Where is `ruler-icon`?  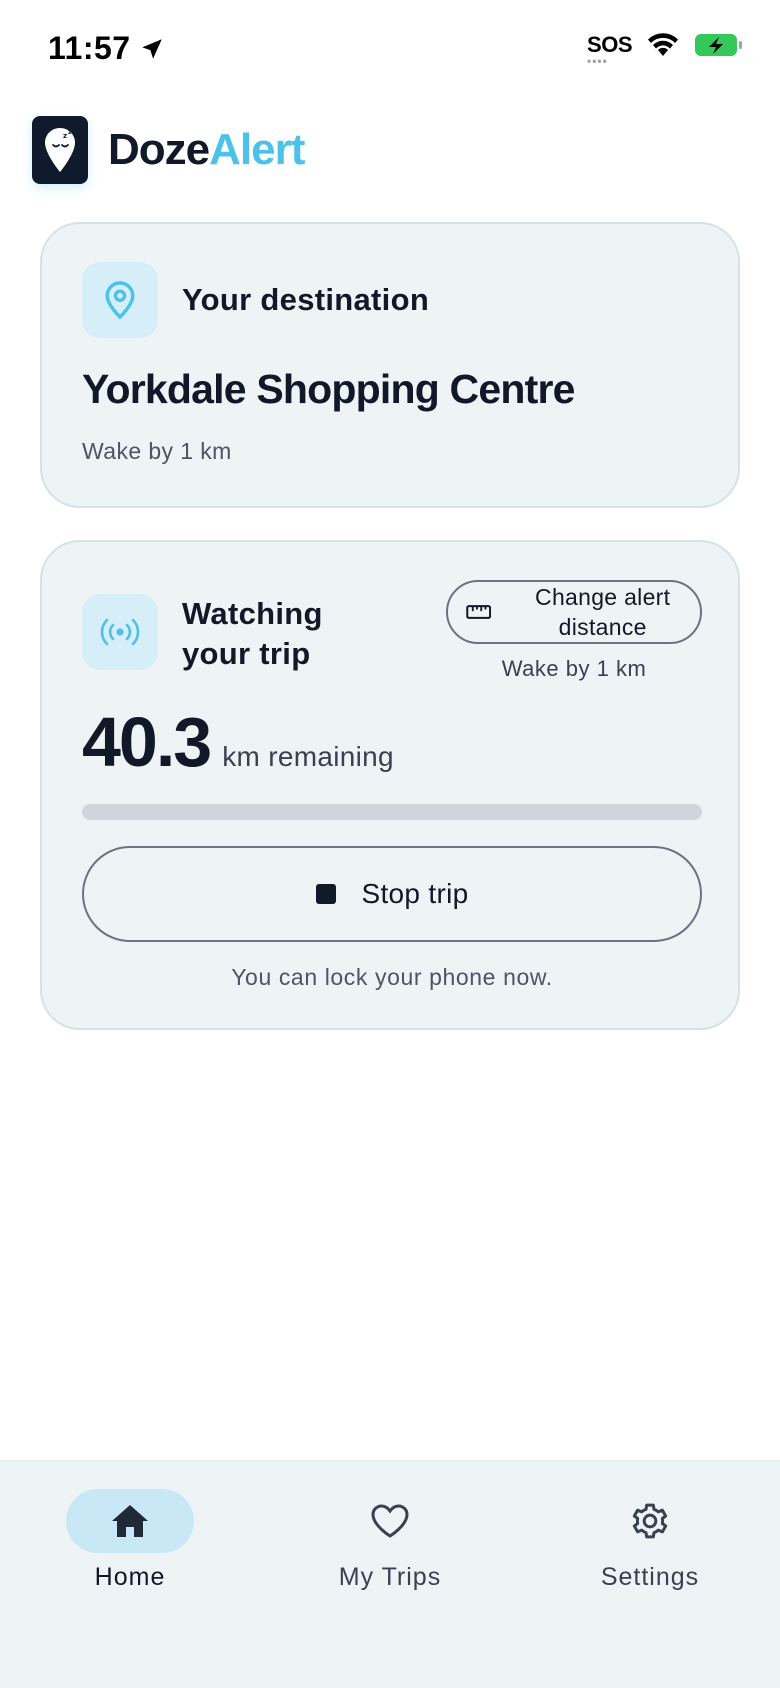
ruler-icon is located at coordinates (479, 612).